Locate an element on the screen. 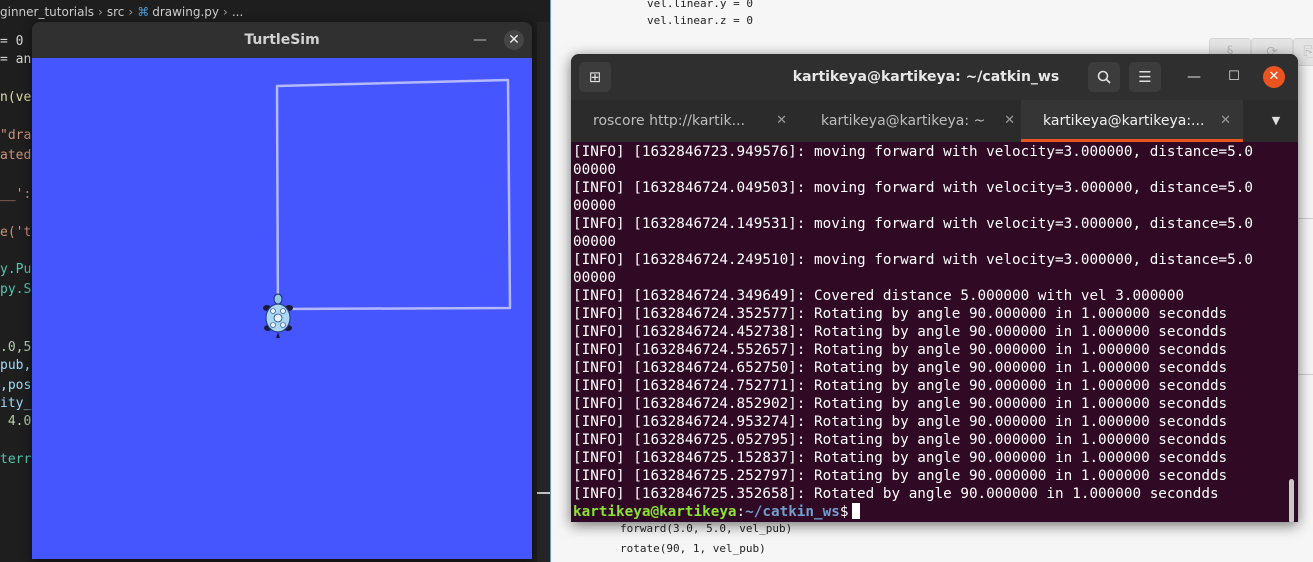 The height and width of the screenshot is (562, 1313). code-fragment: py.S is located at coordinates (16, 289).